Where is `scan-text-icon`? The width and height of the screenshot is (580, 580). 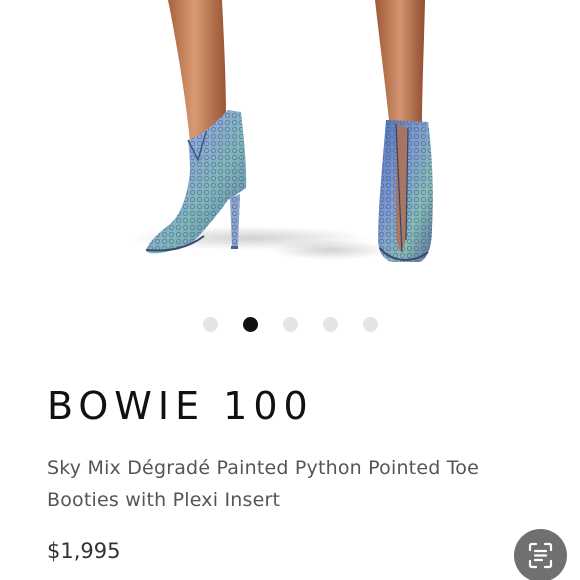
scan-text-icon is located at coordinates (540, 555).